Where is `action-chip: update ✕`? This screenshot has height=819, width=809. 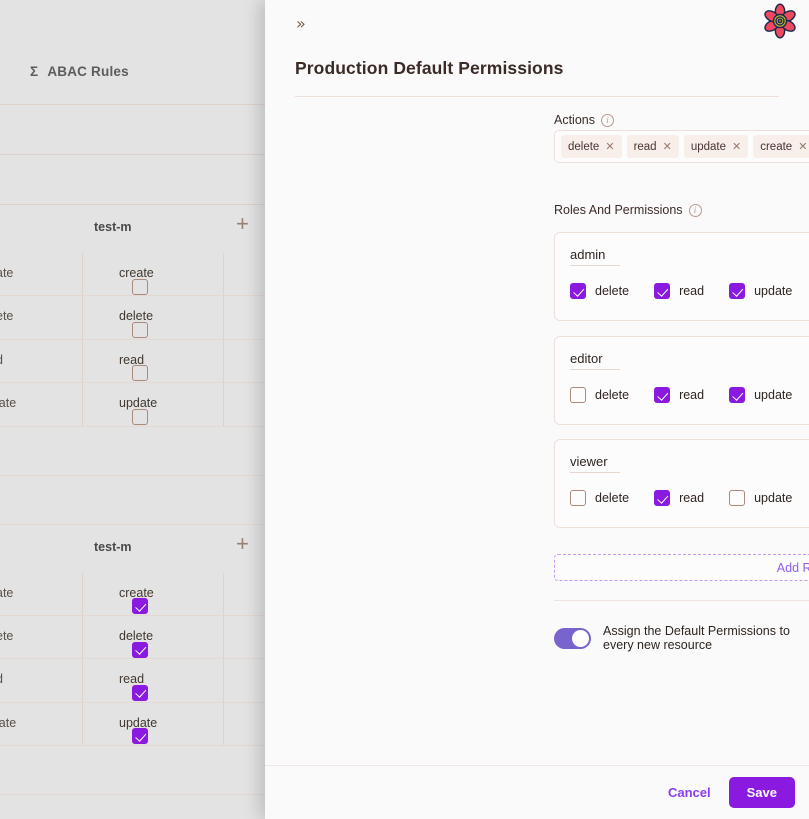 action-chip: update ✕ is located at coordinates (716, 146).